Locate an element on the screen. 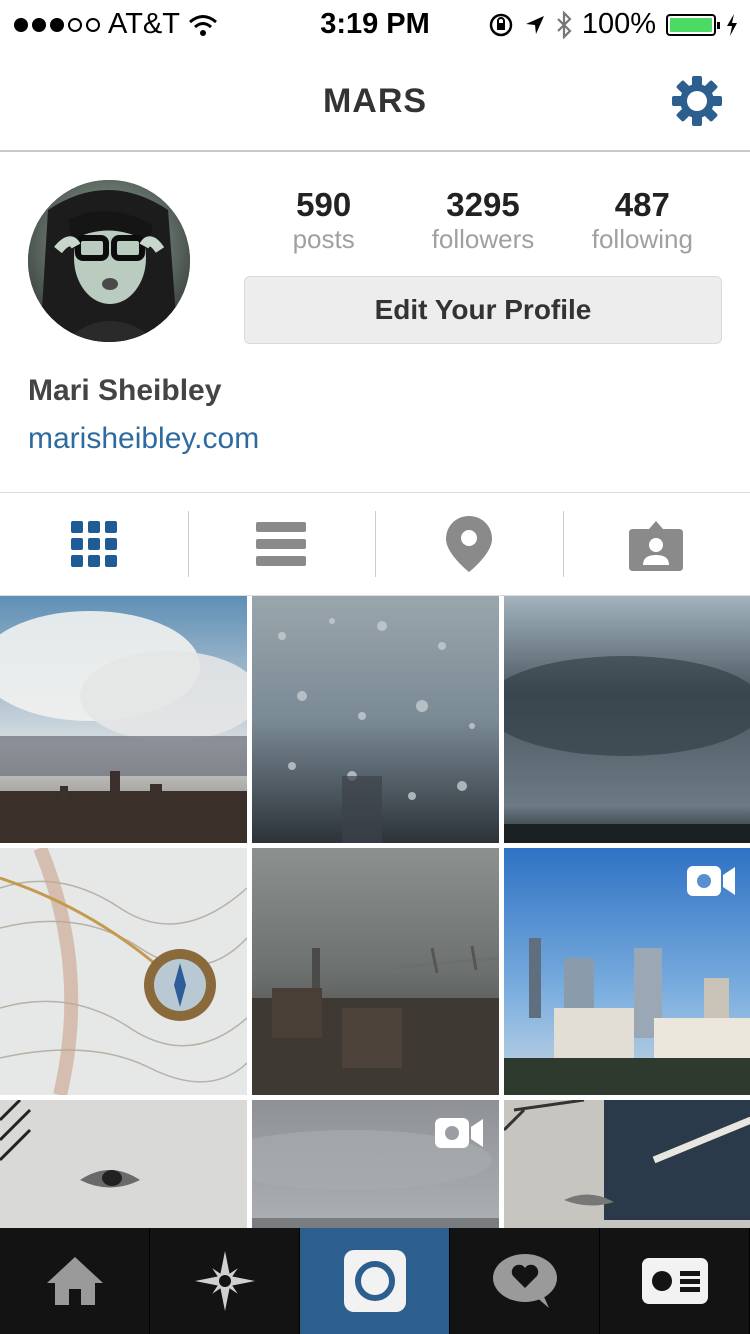  status-bar: AT&T 3:19 PM 100% is located at coordinates (375, 26).